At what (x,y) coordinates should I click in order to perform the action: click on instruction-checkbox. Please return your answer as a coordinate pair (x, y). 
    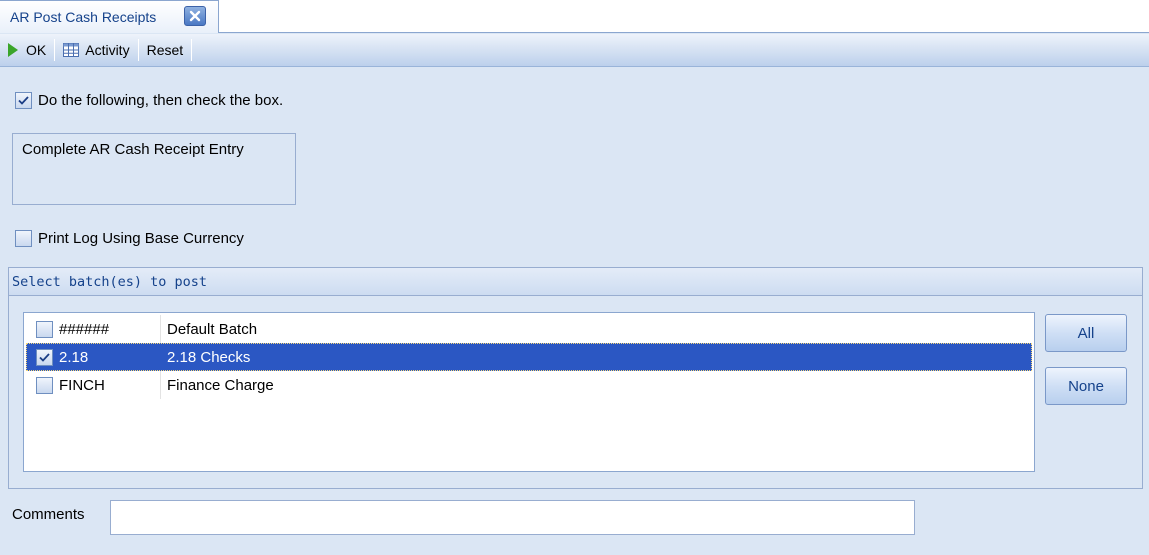
    Looking at the image, I should click on (23, 100).